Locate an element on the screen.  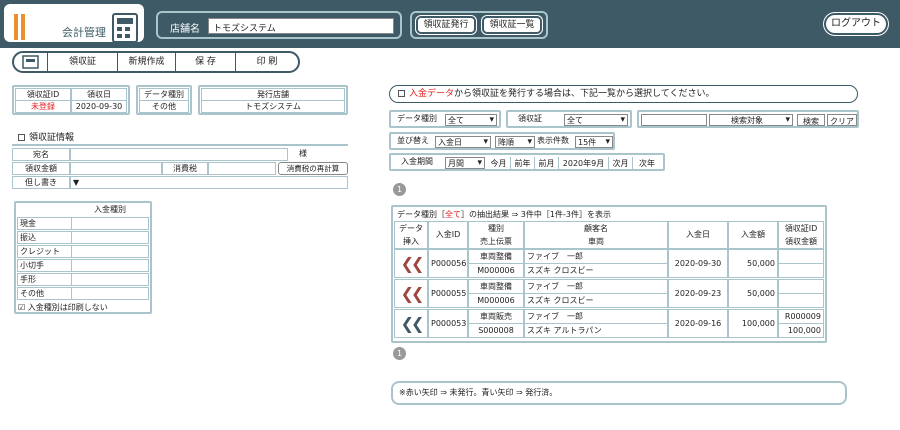
data-type-value: その他 is located at coordinates (164, 106).